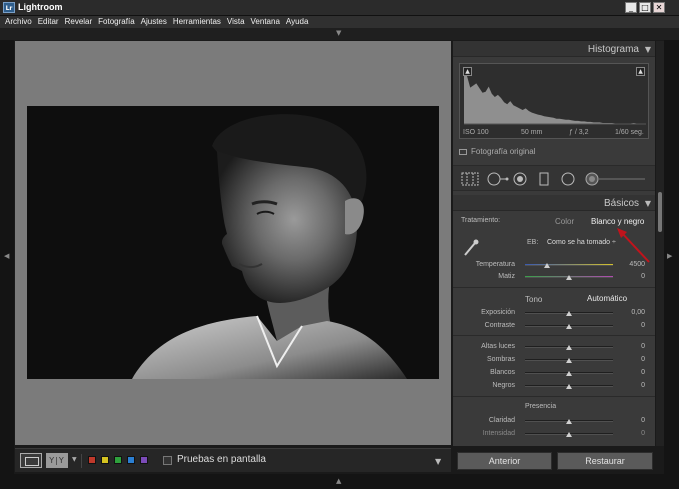 This screenshot has height=489, width=679. I want to click on vibrance-thumb, so click(569, 434).